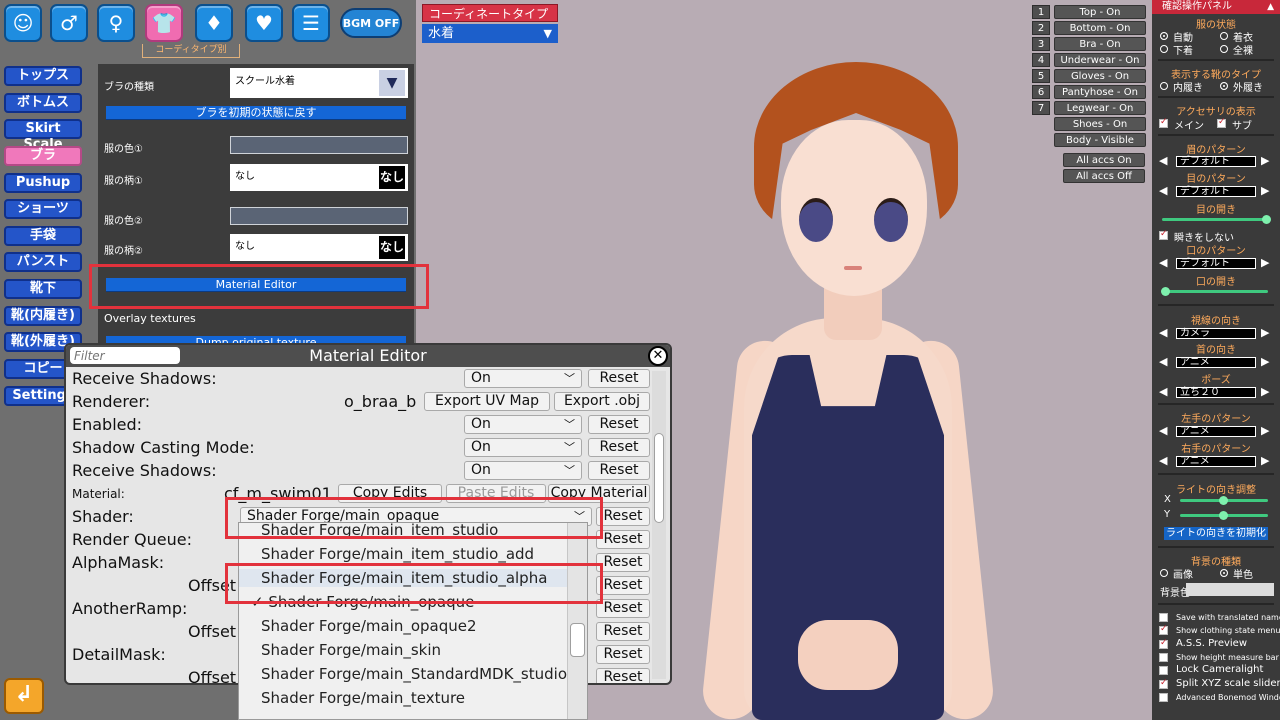 The width and height of the screenshot is (1280, 720). Describe the element at coordinates (363, 698) in the screenshot. I see `shader-option: Shader Forge/main_texture` at that location.